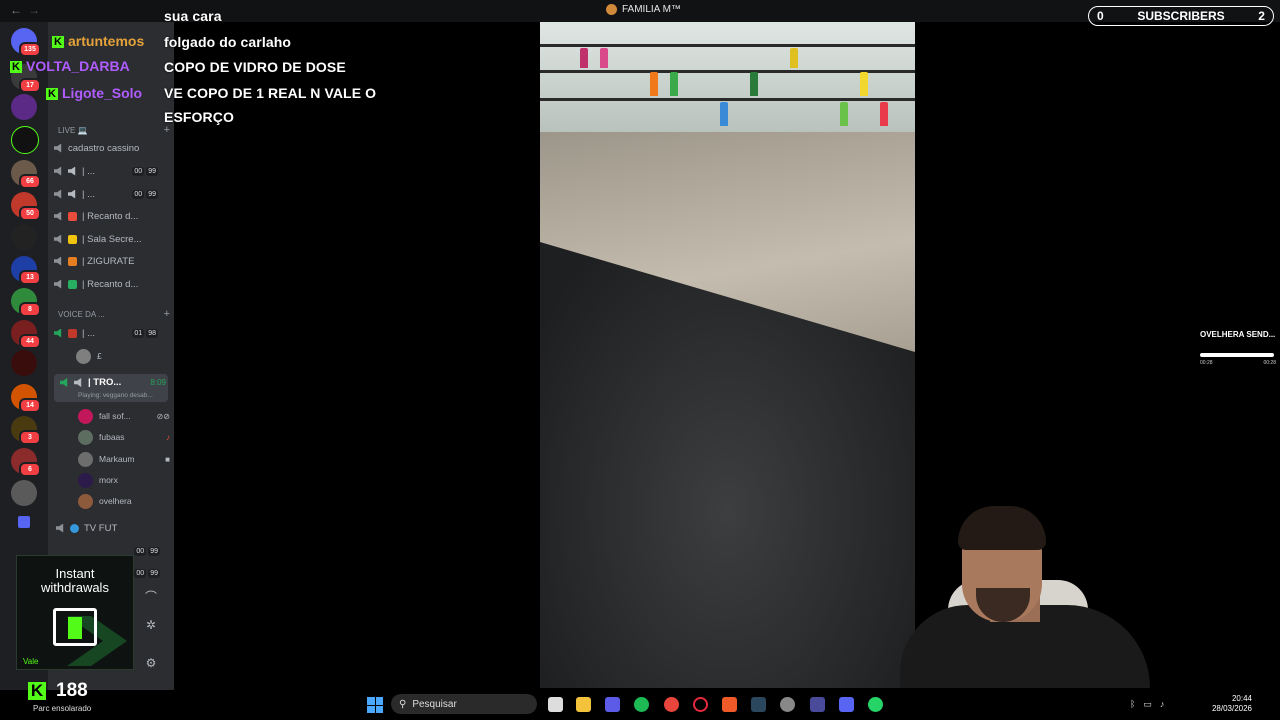 This screenshot has width=1280, height=720. I want to click on promo-line1: Instant, so click(75, 573).